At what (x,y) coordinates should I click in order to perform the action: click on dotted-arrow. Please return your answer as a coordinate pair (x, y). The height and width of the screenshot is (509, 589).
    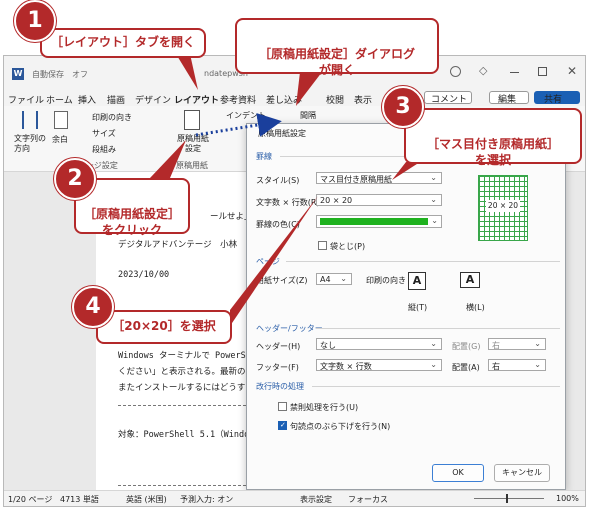
    Looking at the image, I should click on (238, 125).